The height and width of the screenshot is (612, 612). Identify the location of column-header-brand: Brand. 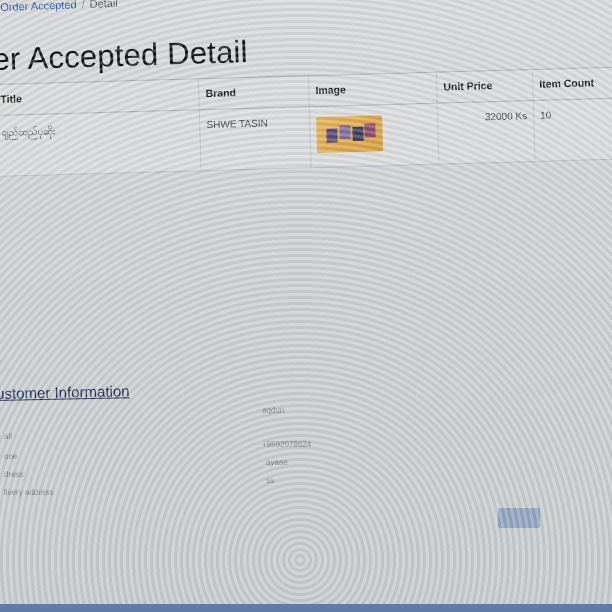
(254, 92).